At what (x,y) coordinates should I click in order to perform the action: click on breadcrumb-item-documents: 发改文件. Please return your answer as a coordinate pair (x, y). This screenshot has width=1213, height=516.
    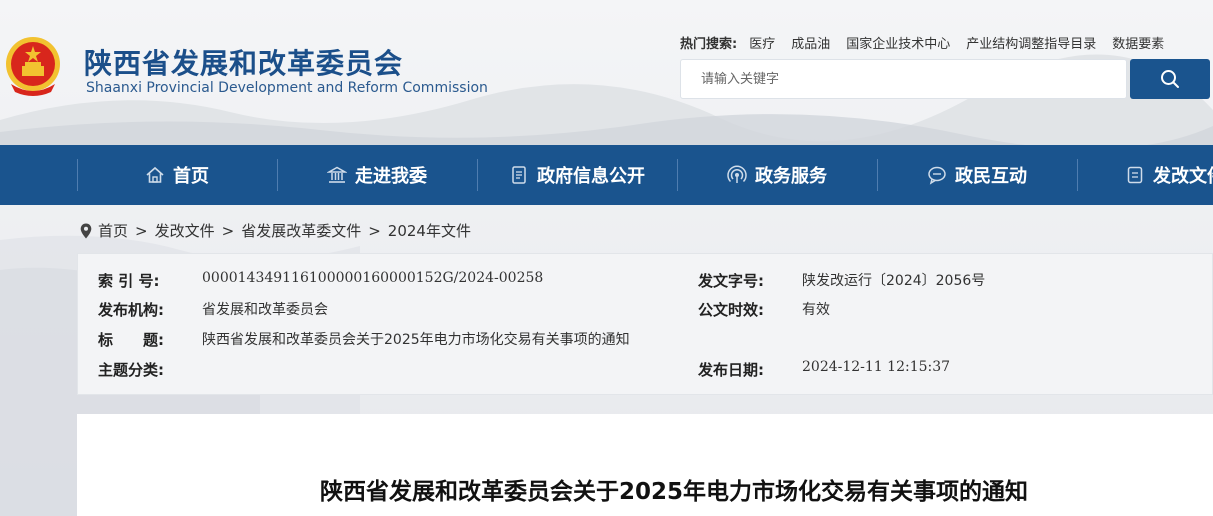
    Looking at the image, I should click on (185, 230).